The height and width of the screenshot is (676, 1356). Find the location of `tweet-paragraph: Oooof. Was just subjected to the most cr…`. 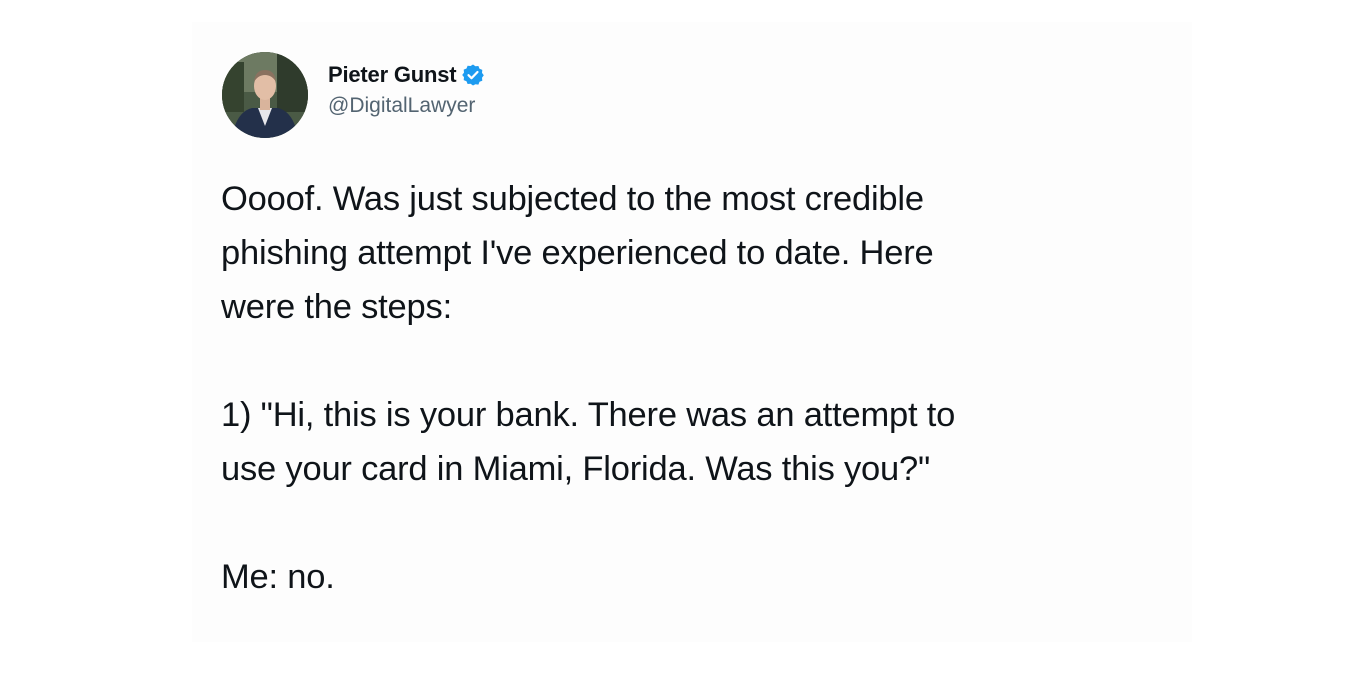

tweet-paragraph: Oooof. Was just subjected to the most cr… is located at coordinates (577, 253).